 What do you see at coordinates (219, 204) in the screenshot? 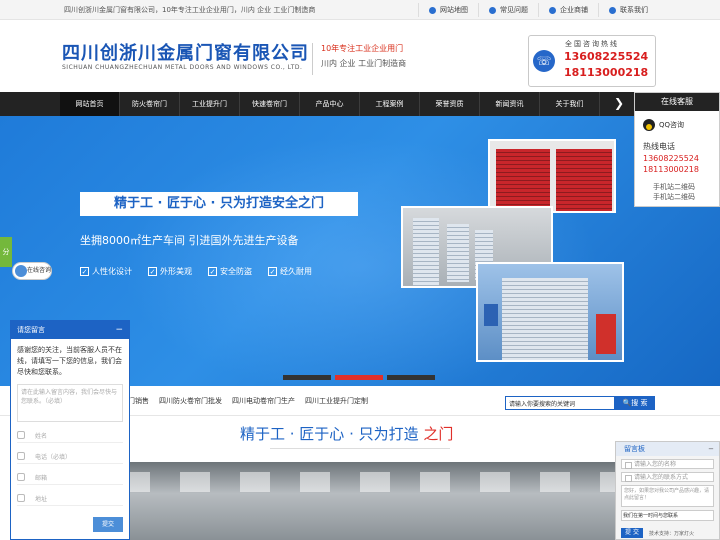
I see `banner-title: 精于工 · 匠于心 · 只为打造安全之门` at bounding box center [219, 204].